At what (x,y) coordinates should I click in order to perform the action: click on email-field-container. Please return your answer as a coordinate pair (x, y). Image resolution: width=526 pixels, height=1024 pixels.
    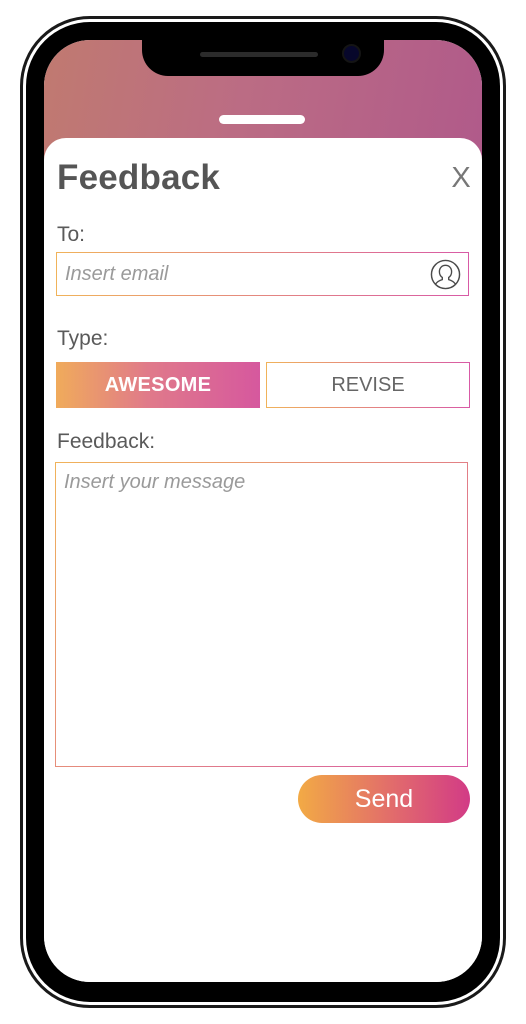
    Looking at the image, I should click on (262, 274).